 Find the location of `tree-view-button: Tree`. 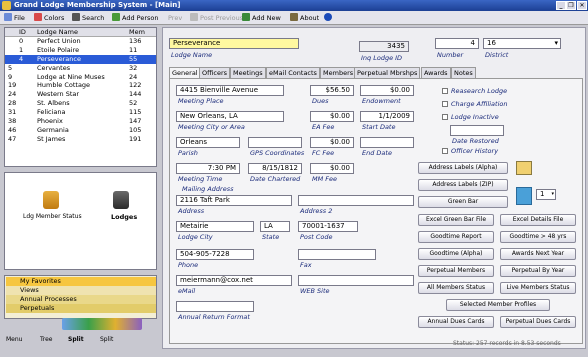

tree-view-button: Tree is located at coordinates (46, 340).